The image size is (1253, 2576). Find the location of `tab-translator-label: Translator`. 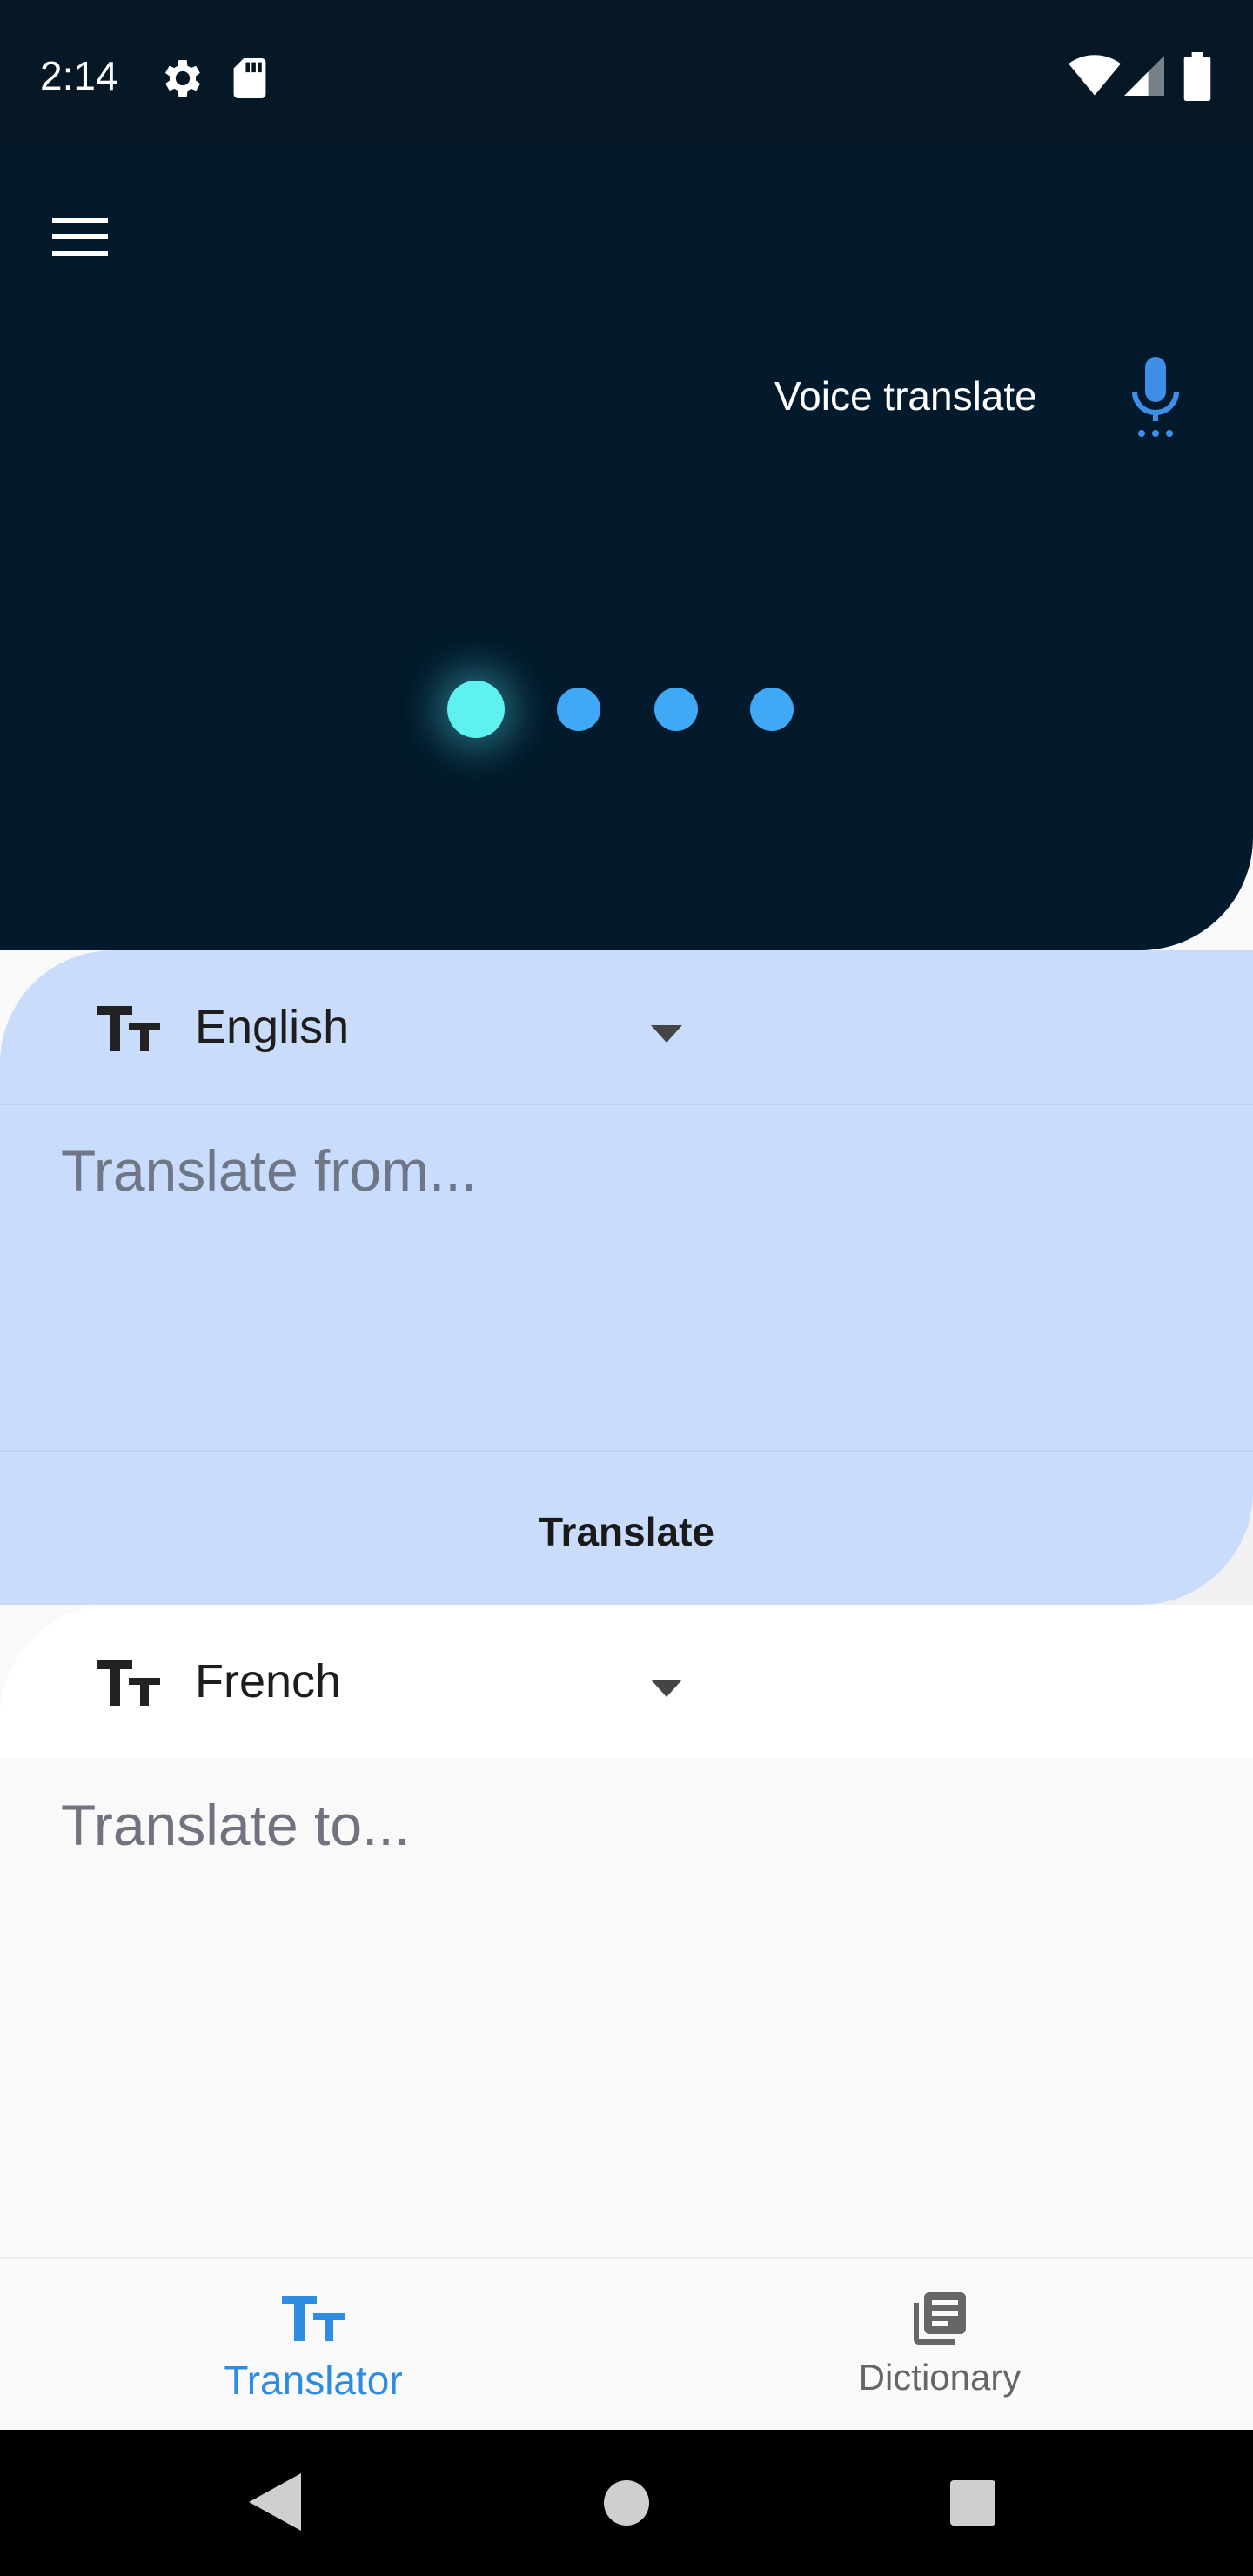

tab-translator-label: Translator is located at coordinates (313, 2380).